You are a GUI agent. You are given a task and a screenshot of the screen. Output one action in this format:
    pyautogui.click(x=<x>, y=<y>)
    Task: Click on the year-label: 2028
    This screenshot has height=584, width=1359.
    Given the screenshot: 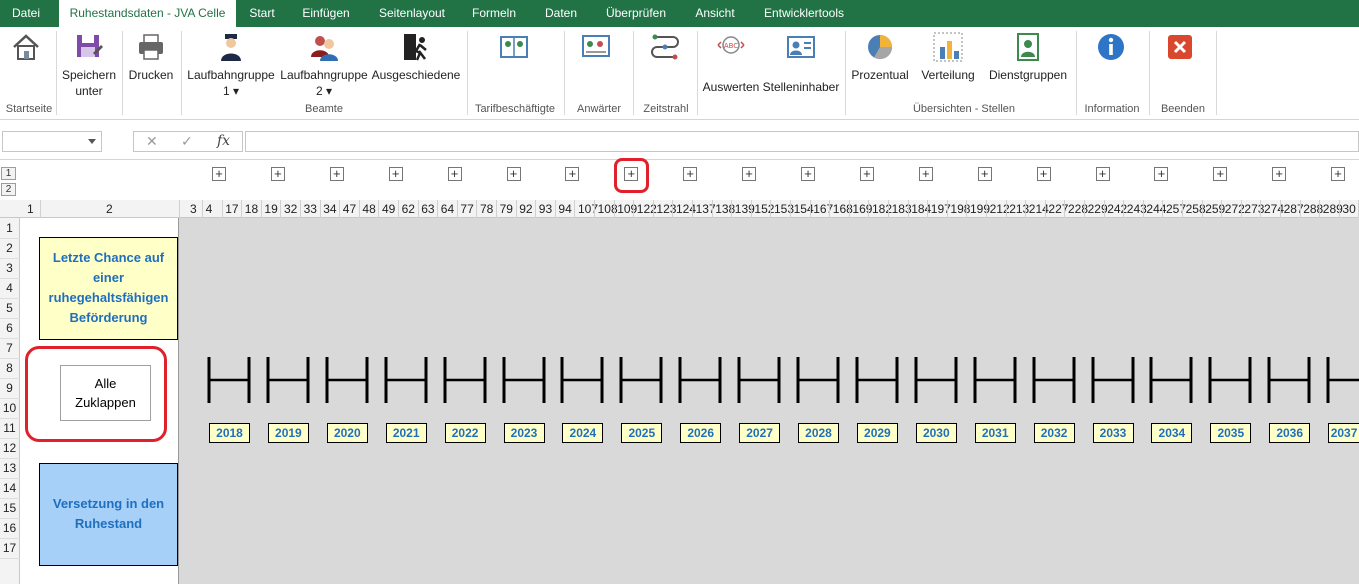 What is the action you would take?
    pyautogui.click(x=818, y=433)
    